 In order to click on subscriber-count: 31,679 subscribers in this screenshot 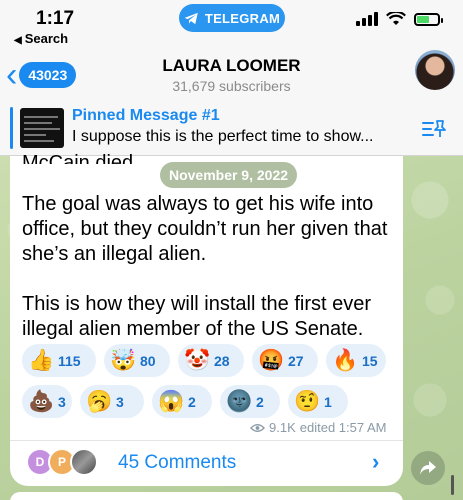, I will do `click(231, 86)`.